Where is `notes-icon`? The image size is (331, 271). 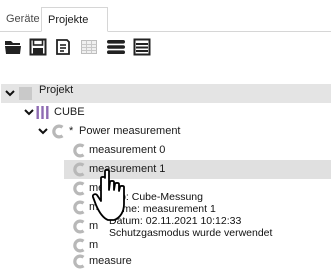 notes-icon is located at coordinates (63, 47).